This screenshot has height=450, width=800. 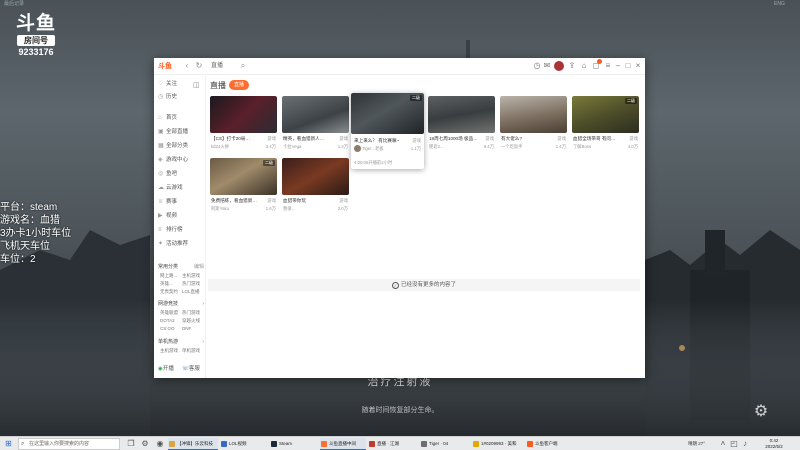 I want to click on task-view-icon: ❐, so click(x=131, y=444).